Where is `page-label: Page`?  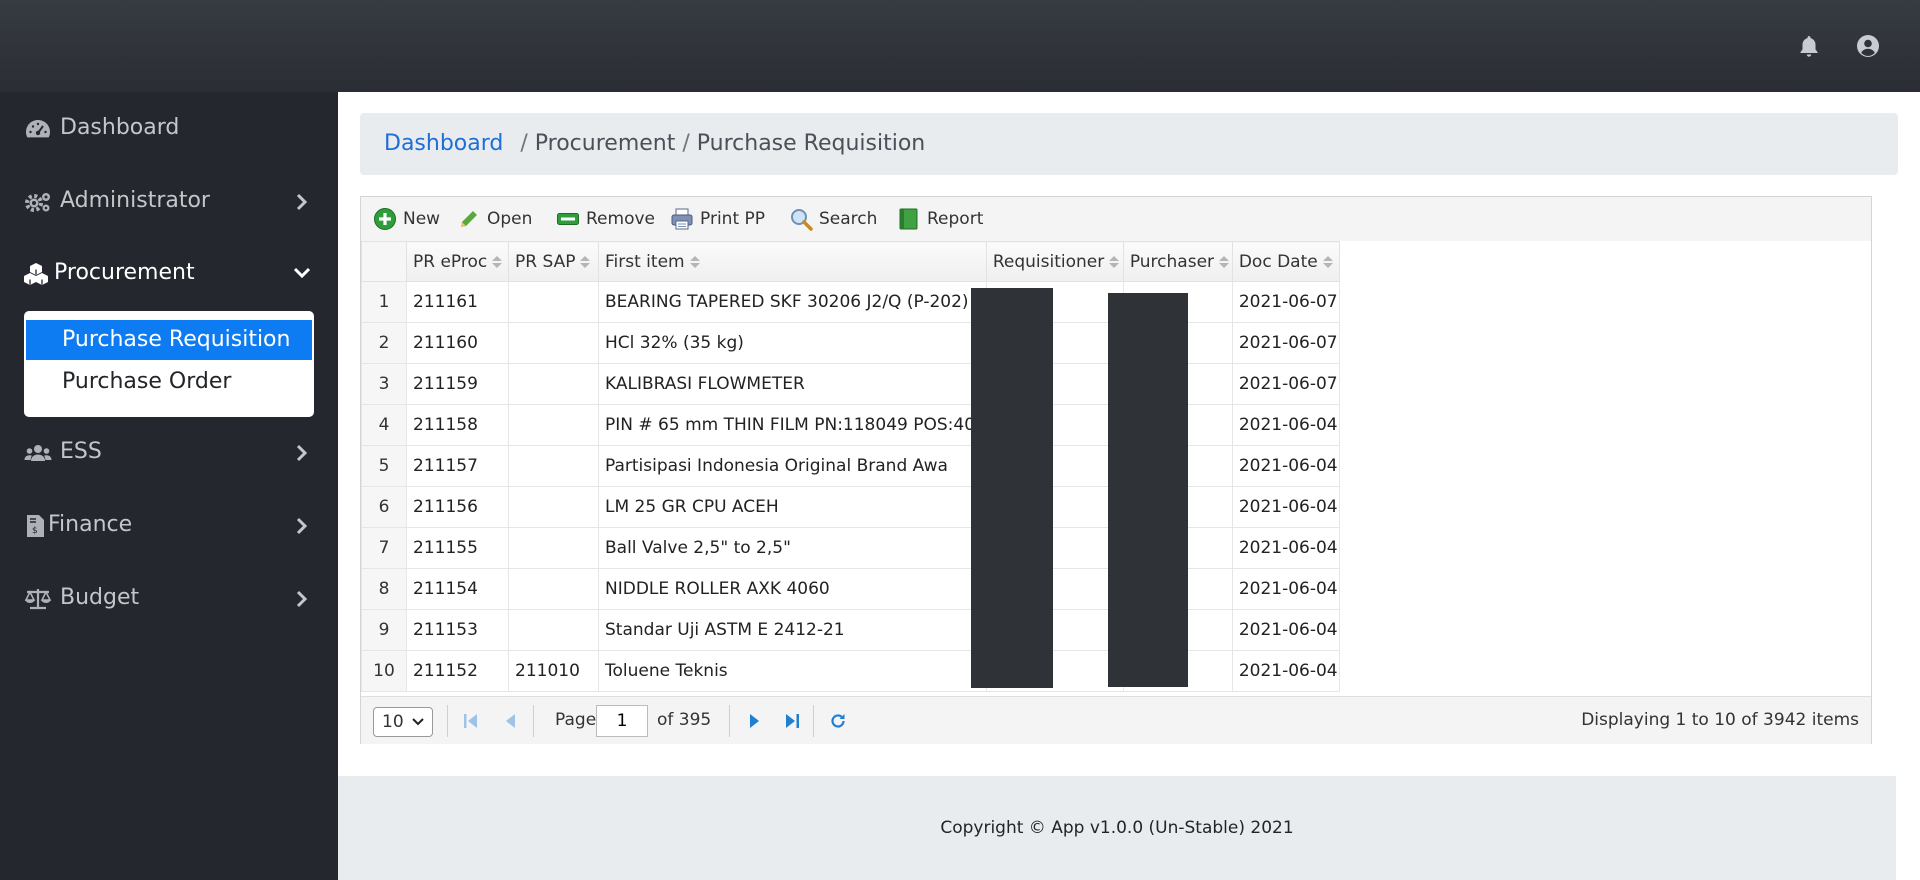 page-label: Page is located at coordinates (576, 720).